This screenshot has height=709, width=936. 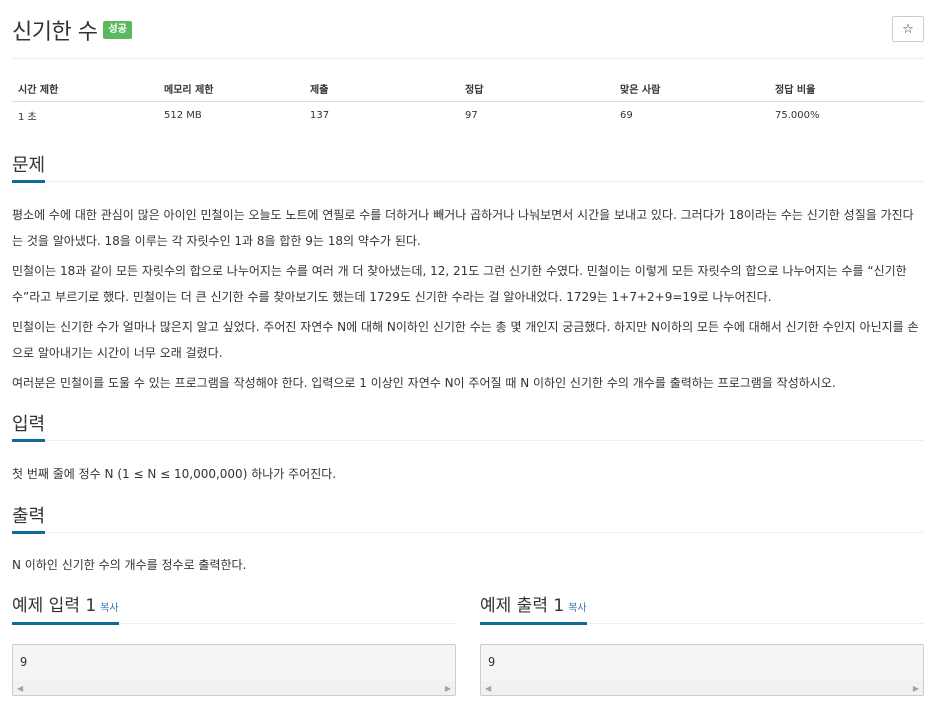 I want to click on title-divider, so click(x=468, y=58).